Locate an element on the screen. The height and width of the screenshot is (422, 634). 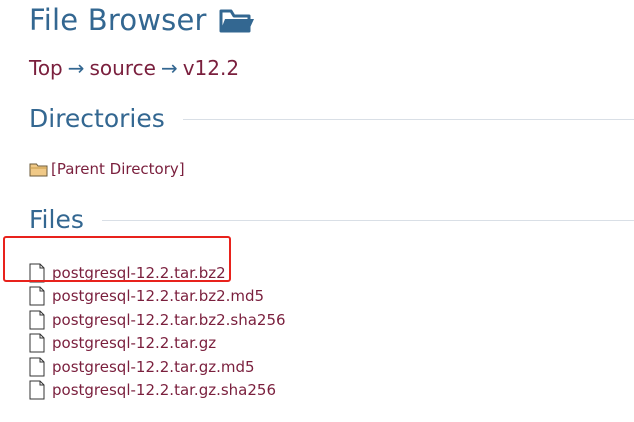
parent-directory-row: [Parent Directory] is located at coordinates (107, 169).